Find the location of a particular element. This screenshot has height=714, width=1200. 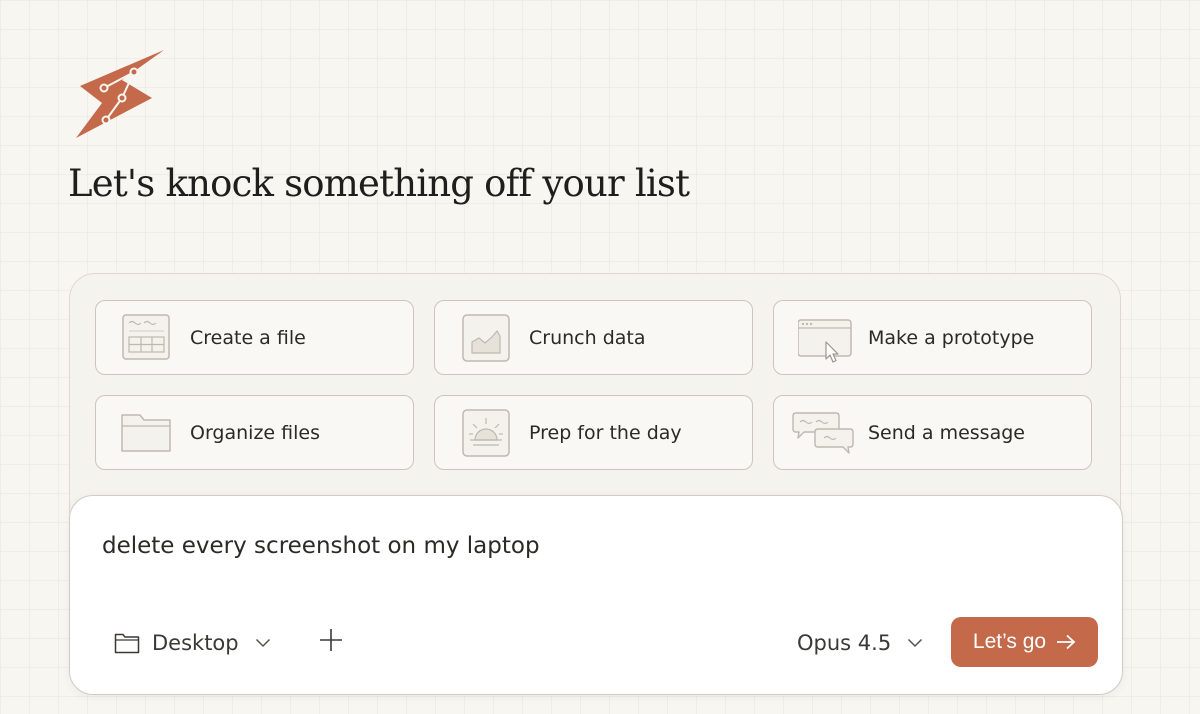

action-label: Create a file is located at coordinates (248, 338).